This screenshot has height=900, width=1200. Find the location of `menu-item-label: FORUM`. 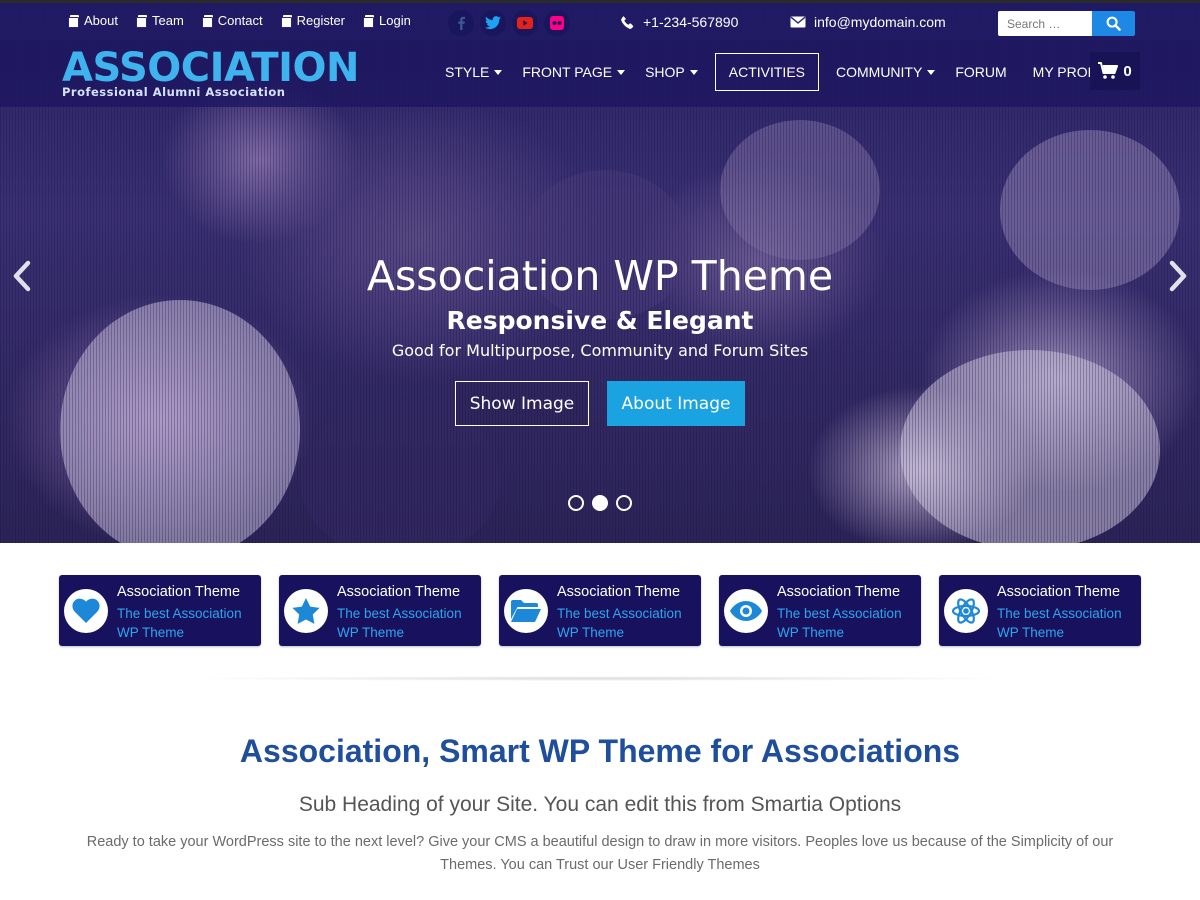

menu-item-label: FORUM is located at coordinates (981, 72).